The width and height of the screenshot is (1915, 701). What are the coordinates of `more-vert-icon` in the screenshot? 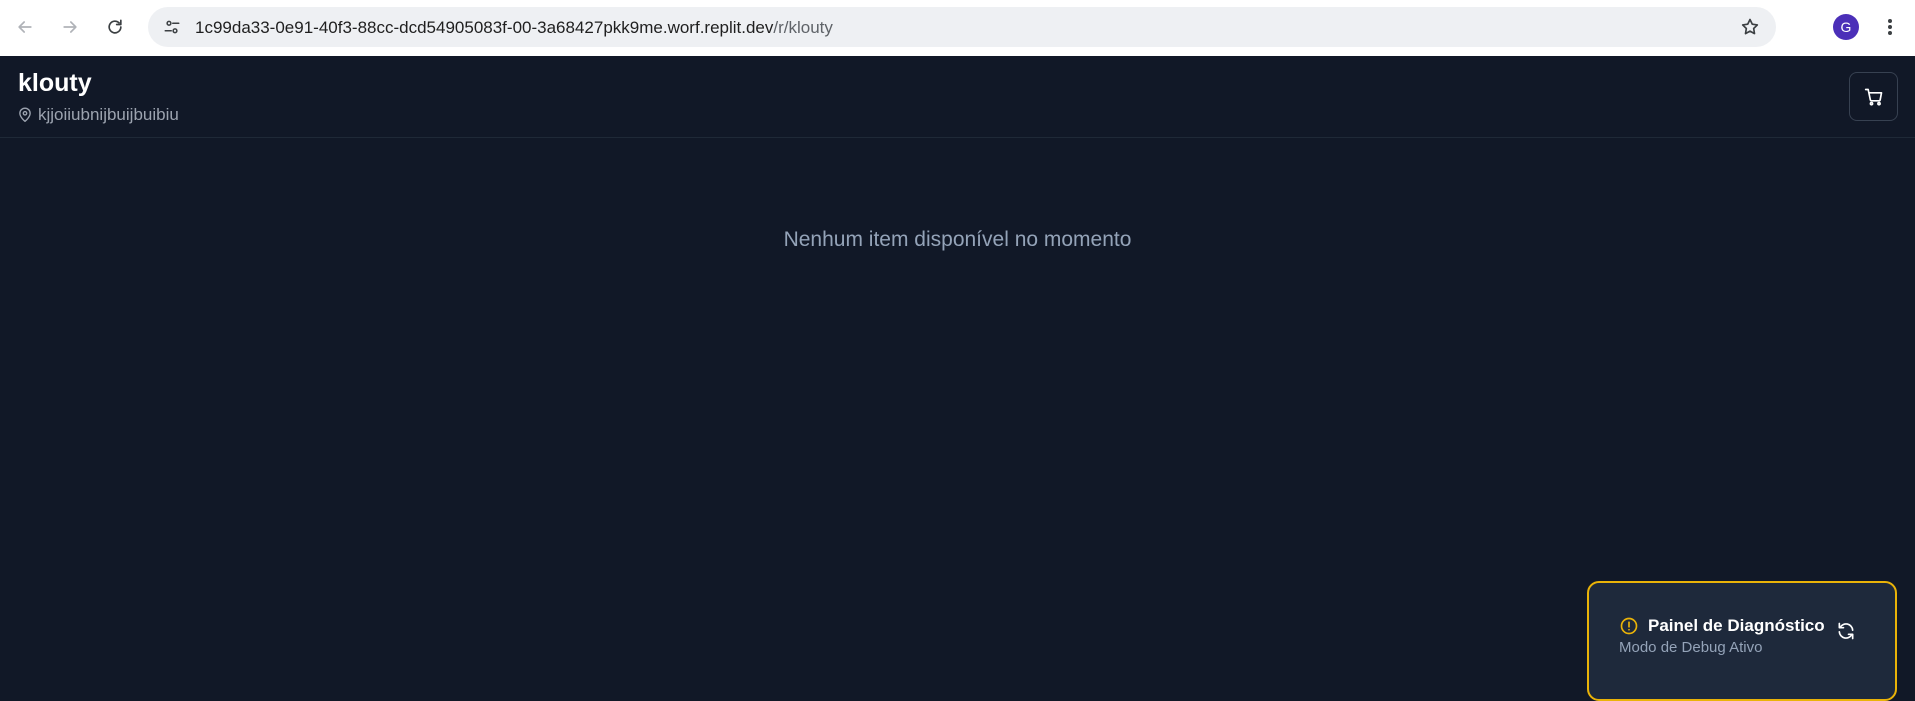 It's located at (1890, 27).